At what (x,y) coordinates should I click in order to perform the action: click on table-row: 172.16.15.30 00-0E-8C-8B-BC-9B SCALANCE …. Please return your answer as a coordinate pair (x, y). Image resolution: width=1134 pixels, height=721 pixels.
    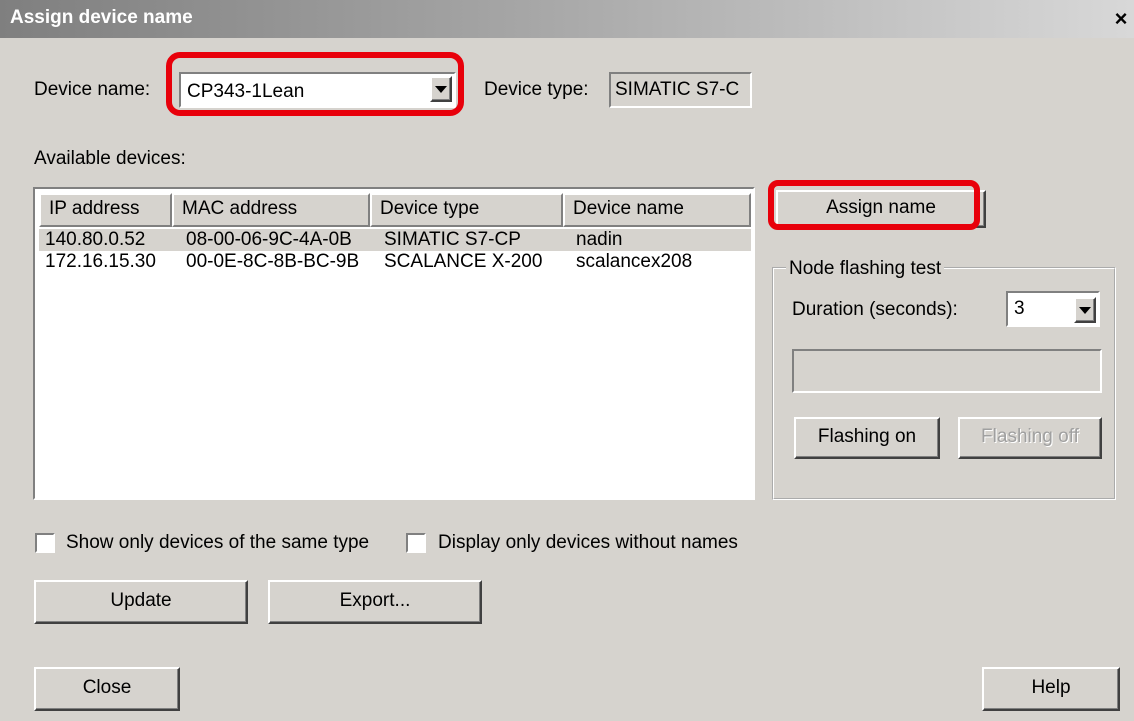
    Looking at the image, I should click on (395, 262).